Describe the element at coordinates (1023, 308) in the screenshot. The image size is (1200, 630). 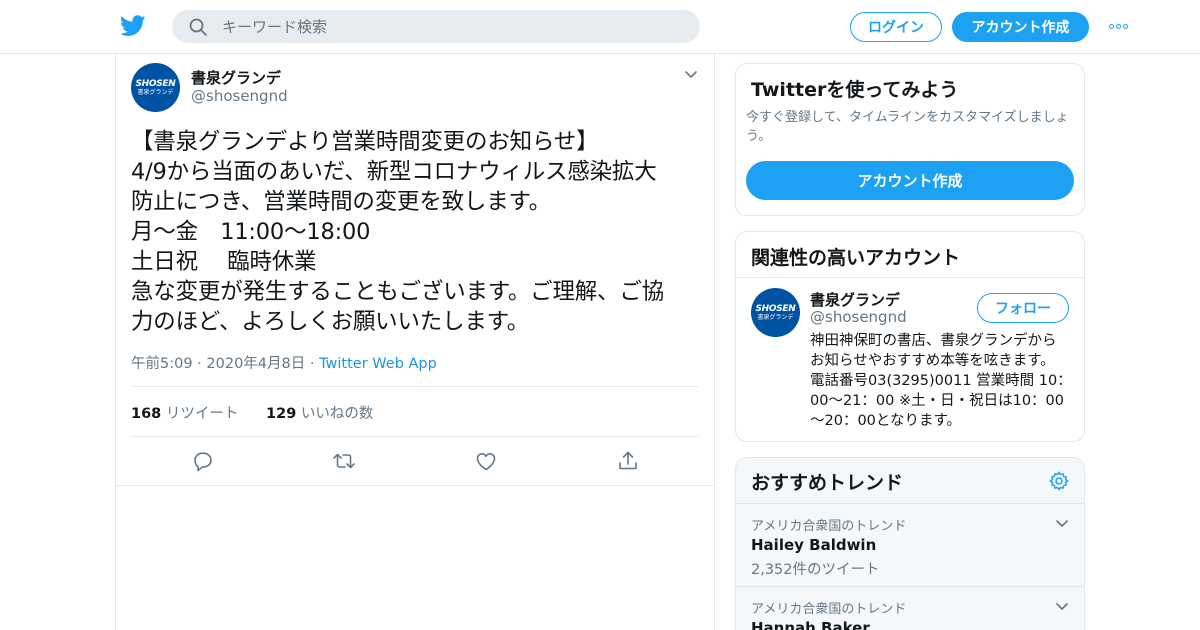
I see `follow-button: フォロー` at that location.